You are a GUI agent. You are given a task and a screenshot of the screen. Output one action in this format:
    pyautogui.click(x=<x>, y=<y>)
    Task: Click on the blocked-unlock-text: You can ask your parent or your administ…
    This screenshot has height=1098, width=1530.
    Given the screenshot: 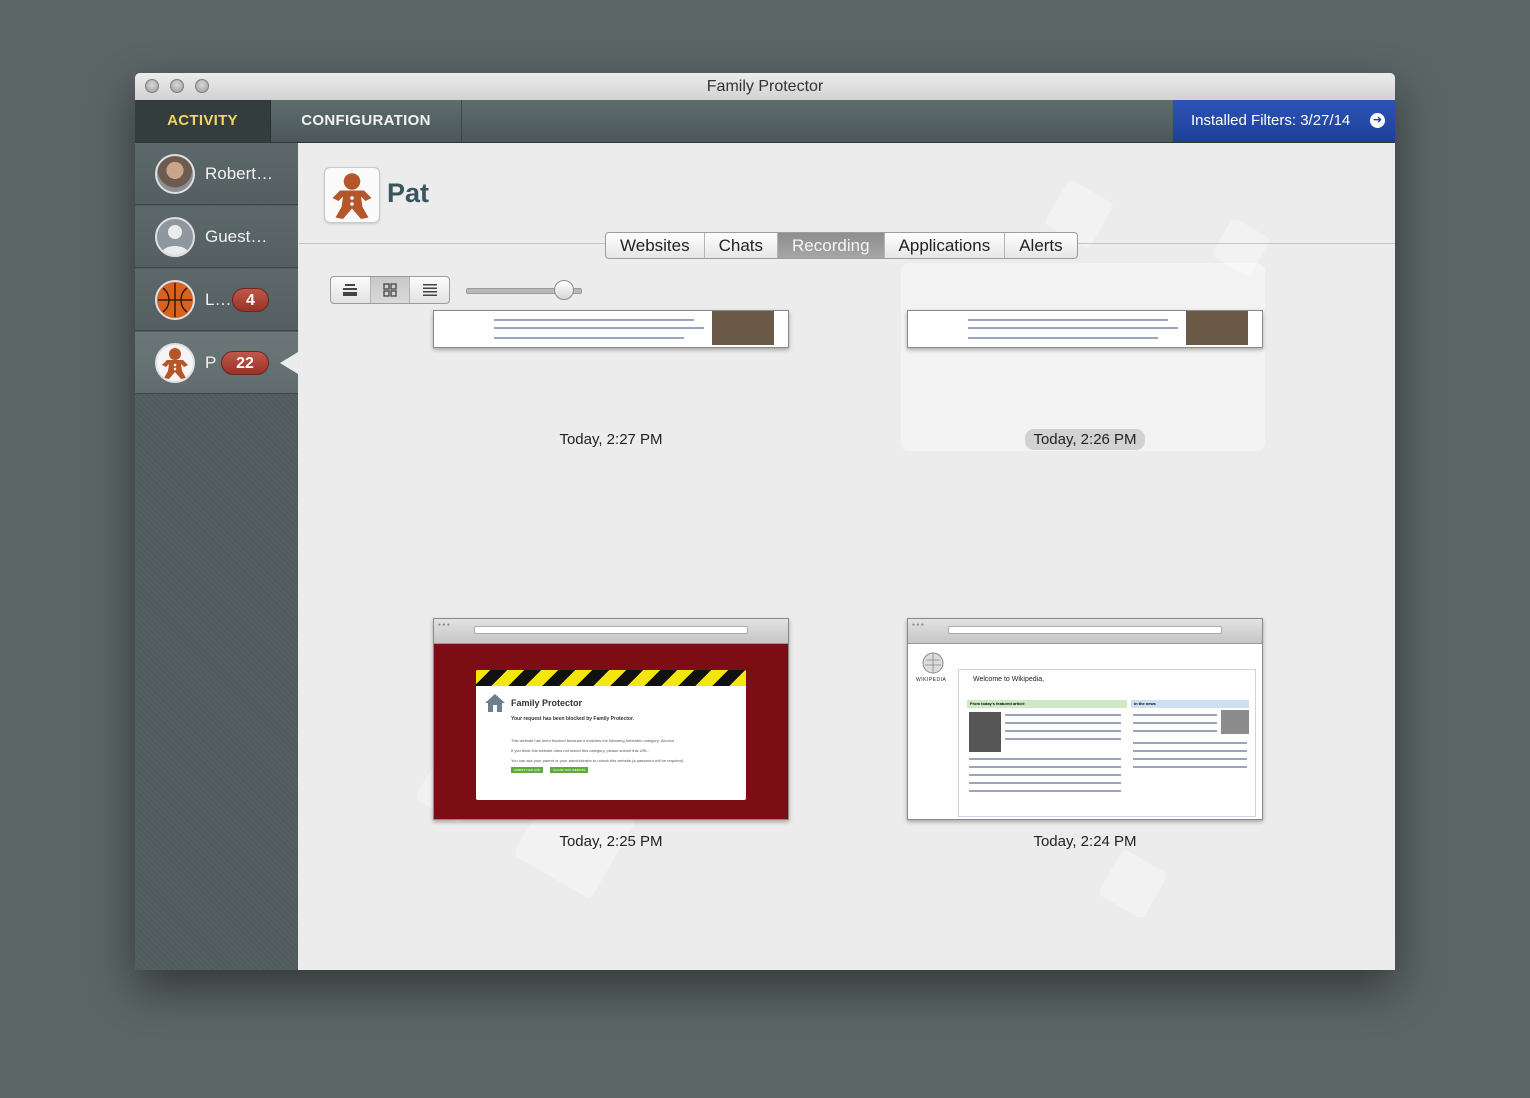 What is the action you would take?
    pyautogui.click(x=598, y=760)
    